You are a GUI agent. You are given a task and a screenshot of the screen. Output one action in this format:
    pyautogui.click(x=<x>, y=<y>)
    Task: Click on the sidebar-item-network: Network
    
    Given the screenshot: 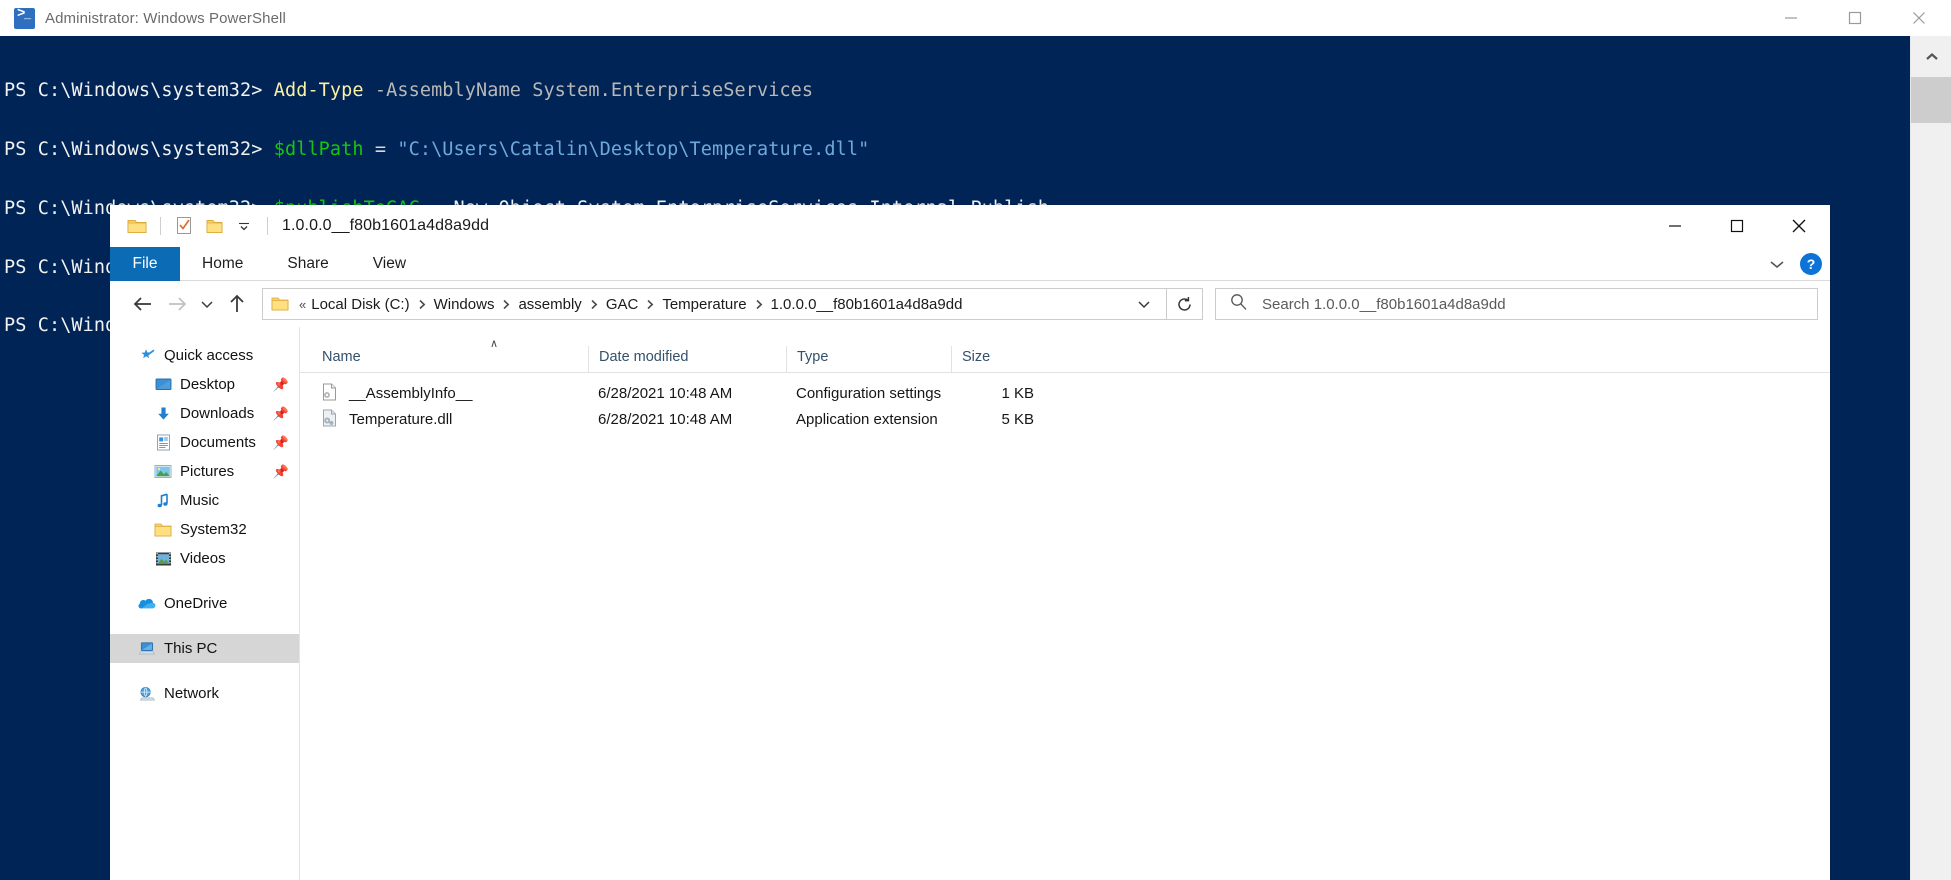 What is the action you would take?
    pyautogui.click(x=204, y=693)
    